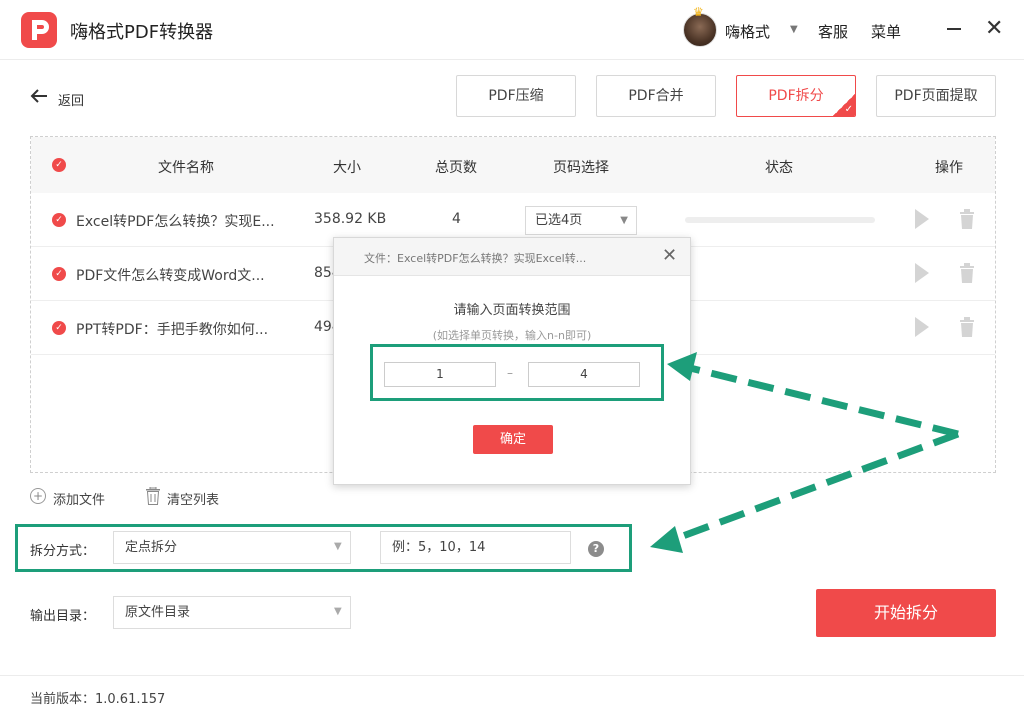 Image resolution: width=1024 pixels, height=720 pixels. What do you see at coordinates (512, 335) in the screenshot?
I see `dialog-hint: (如选择单页转换，输入n-n即可)` at bounding box center [512, 335].